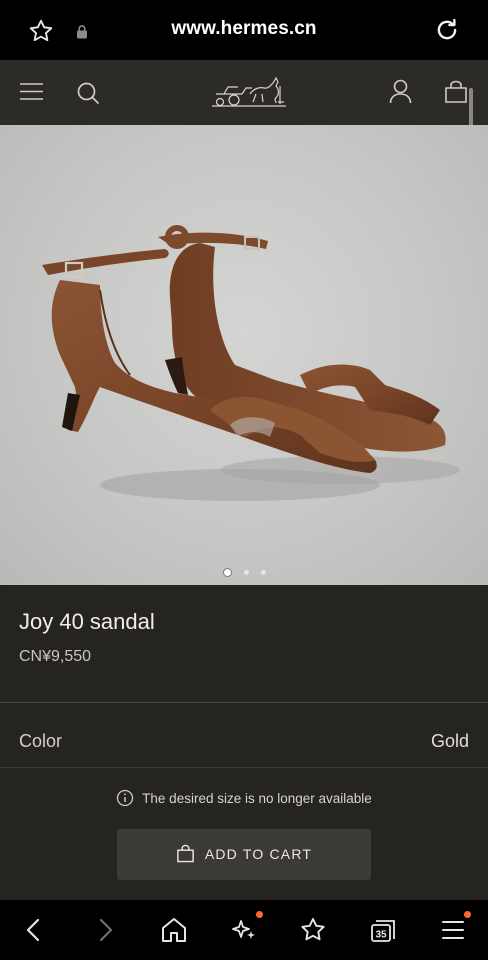 The width and height of the screenshot is (488, 960). Describe the element at coordinates (105, 930) in the screenshot. I see `forward-icon` at that location.